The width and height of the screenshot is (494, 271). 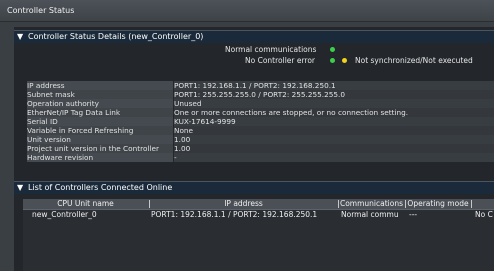 What do you see at coordinates (64, 214) in the screenshot?
I see `cell-cpu-unit-name: new_Controller_0` at bounding box center [64, 214].